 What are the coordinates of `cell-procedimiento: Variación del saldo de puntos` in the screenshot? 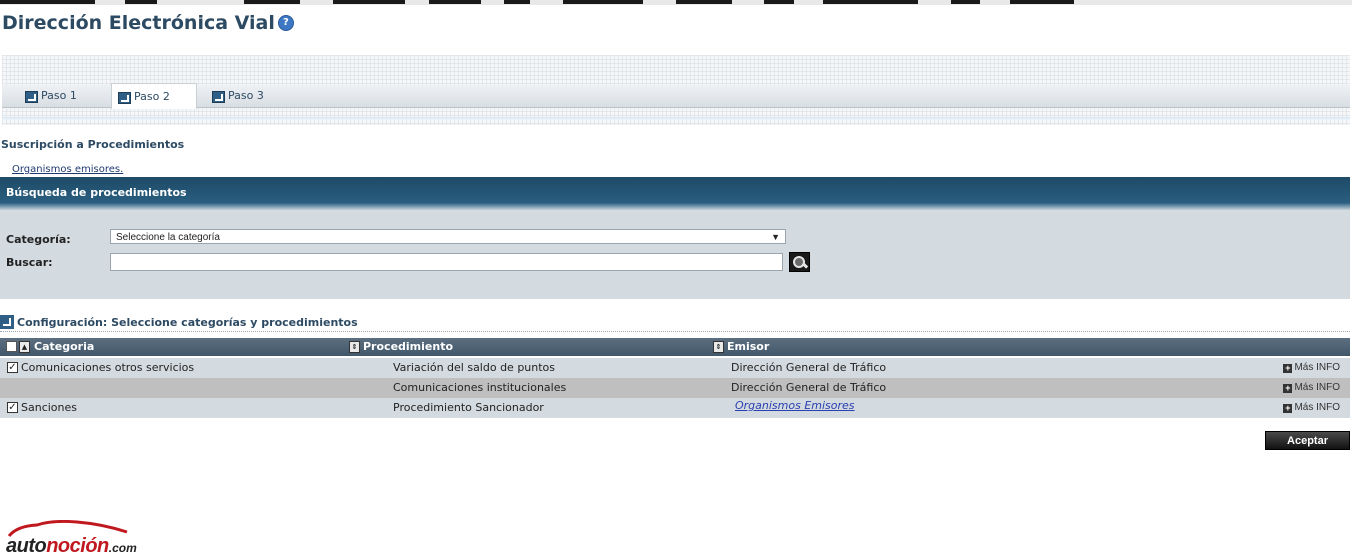 It's located at (474, 367).